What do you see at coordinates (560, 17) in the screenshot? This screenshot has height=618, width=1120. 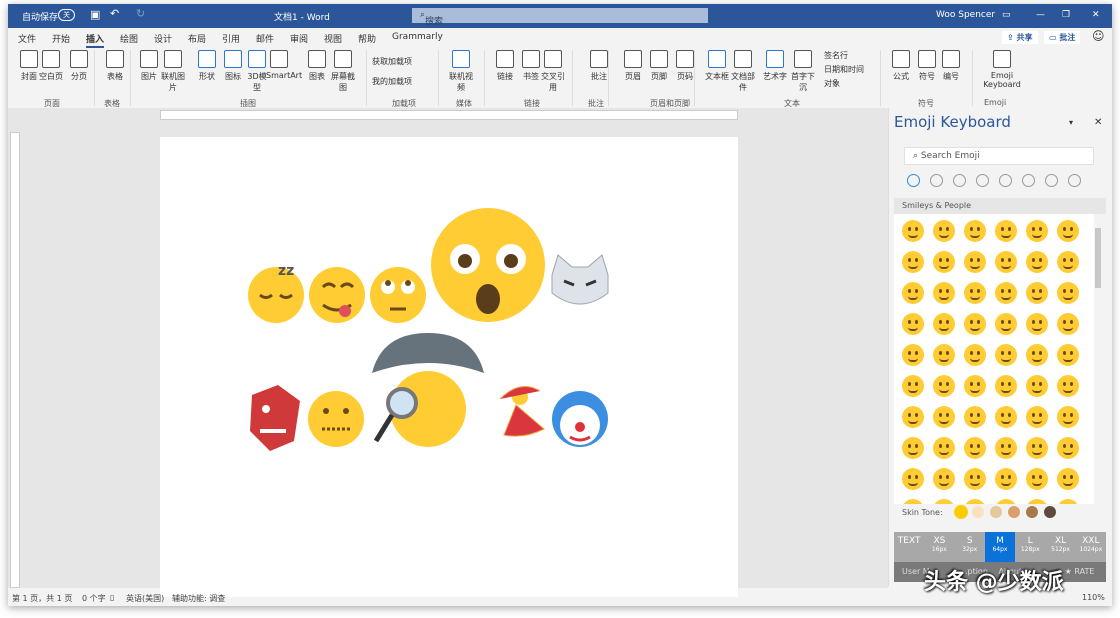 I see `search-input: ⌕ 搜索` at bounding box center [560, 17].